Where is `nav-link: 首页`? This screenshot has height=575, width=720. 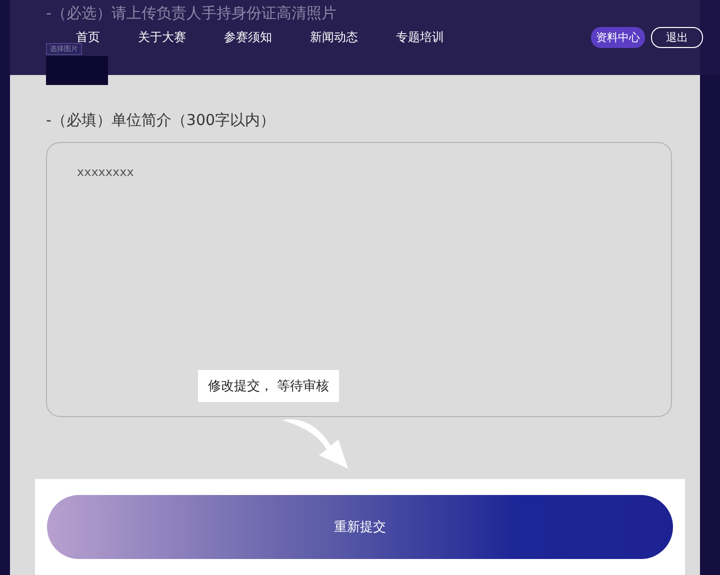
nav-link: 首页 is located at coordinates (88, 37).